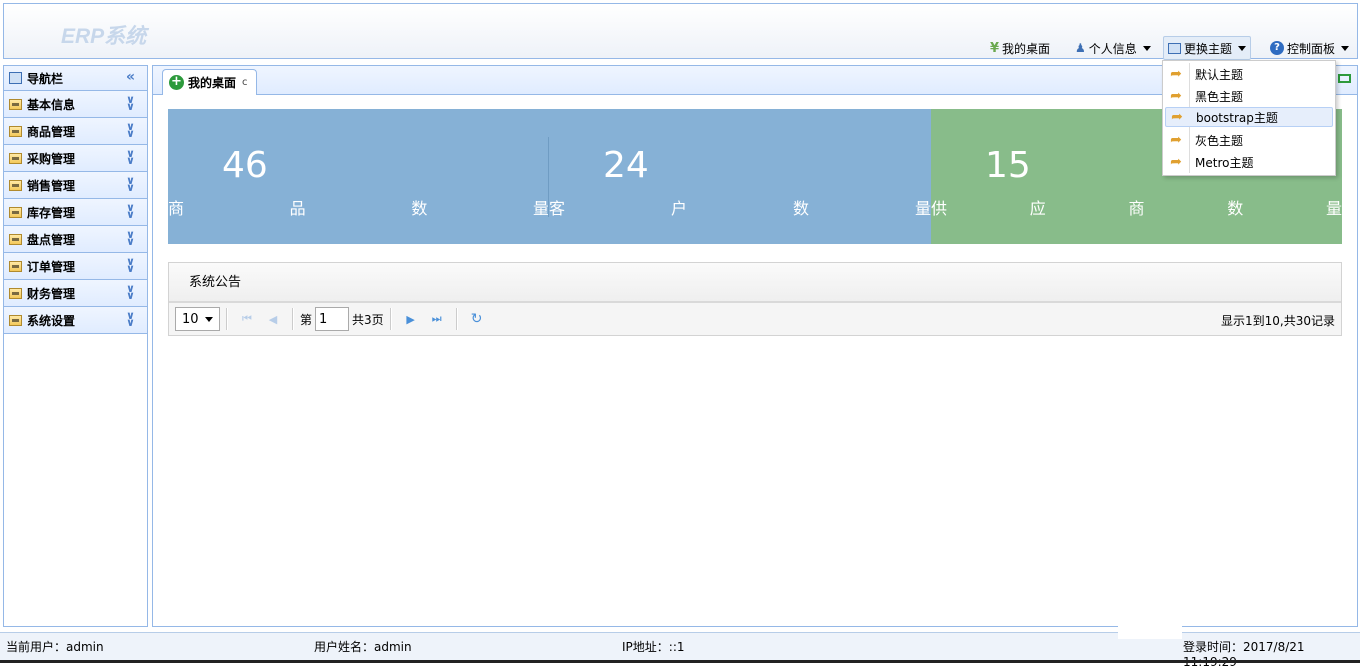  I want to click on page-number-input: 1, so click(332, 319).